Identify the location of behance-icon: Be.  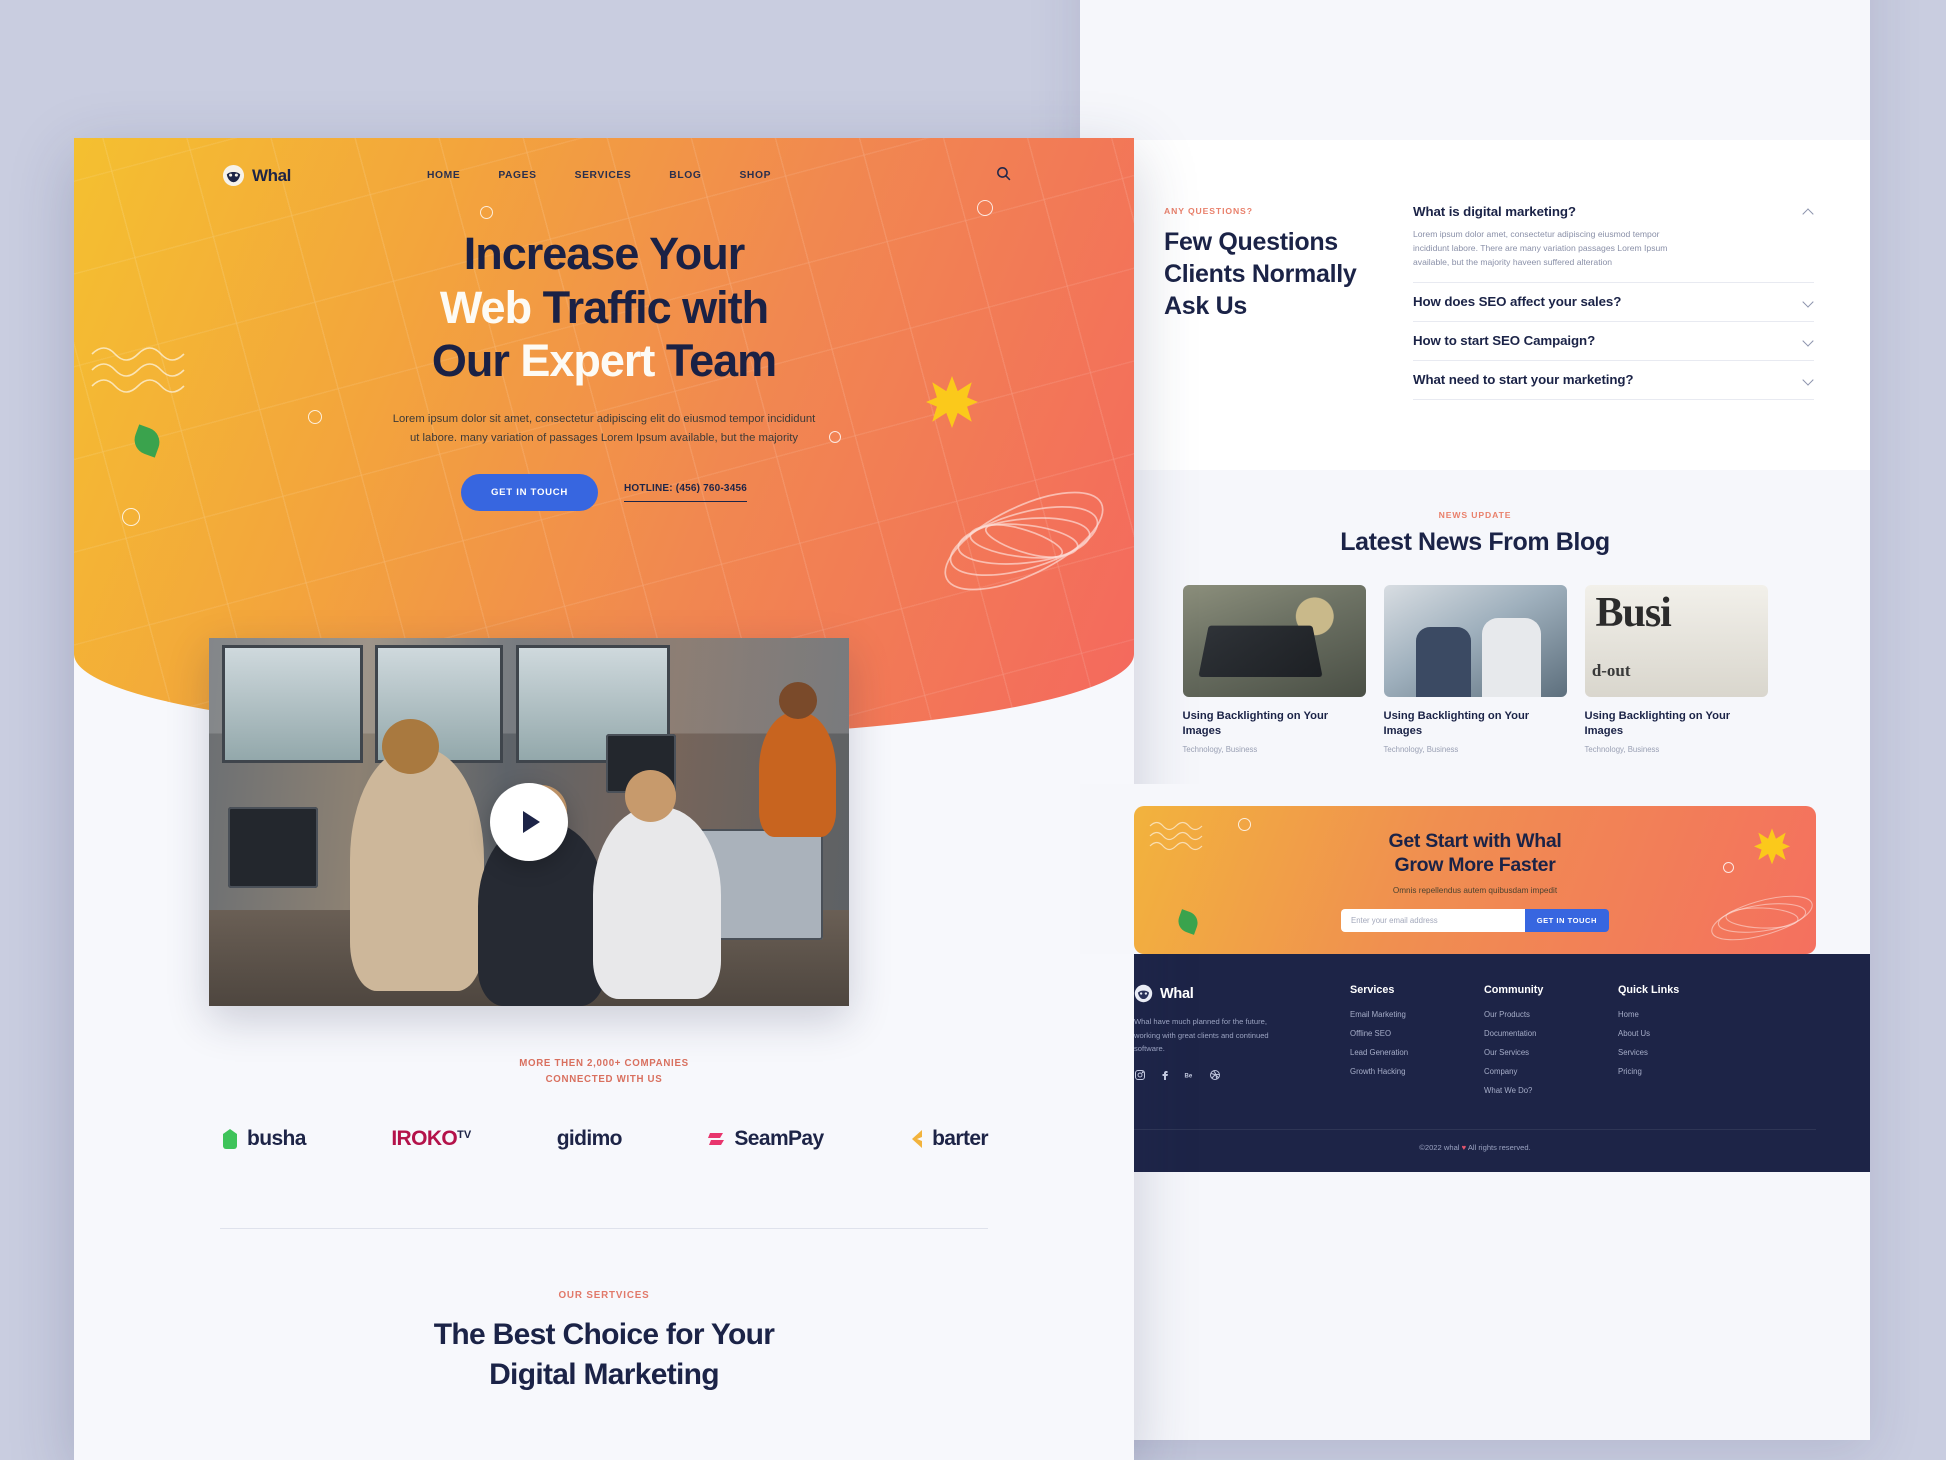
(1190, 1075).